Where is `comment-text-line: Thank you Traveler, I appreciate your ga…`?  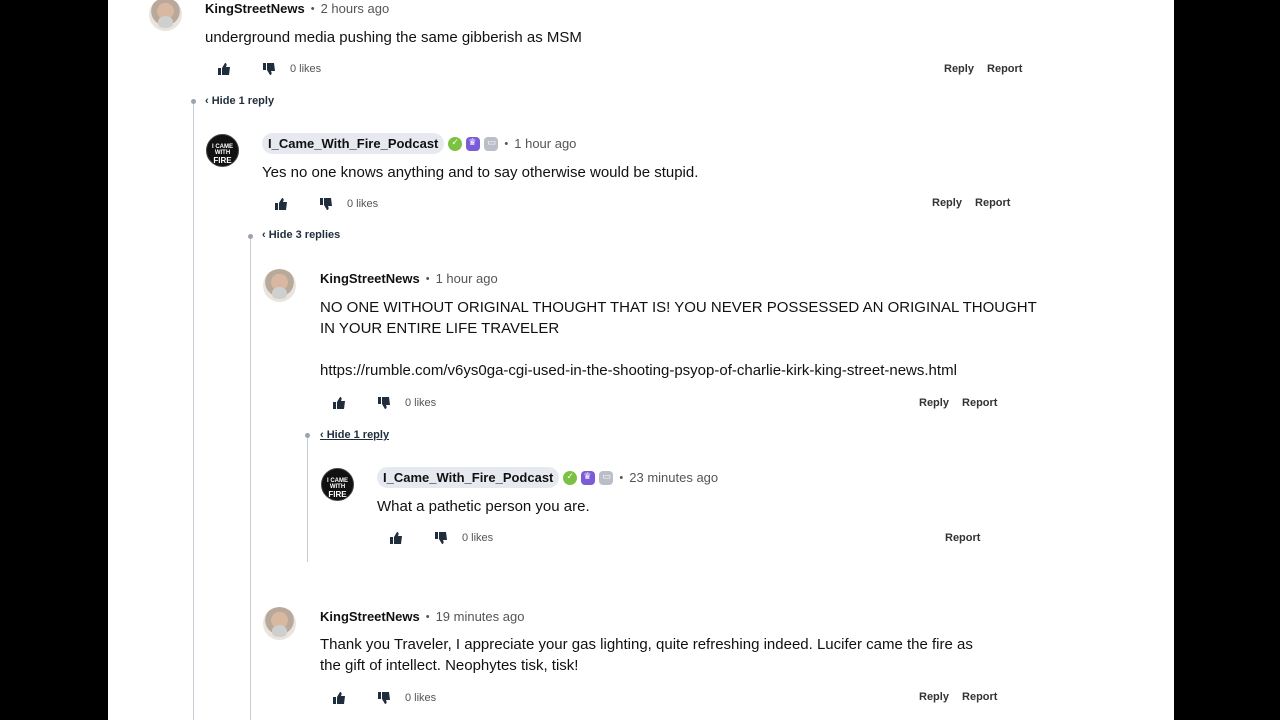 comment-text-line: Thank you Traveler, I appreciate your ga… is located at coordinates (646, 644).